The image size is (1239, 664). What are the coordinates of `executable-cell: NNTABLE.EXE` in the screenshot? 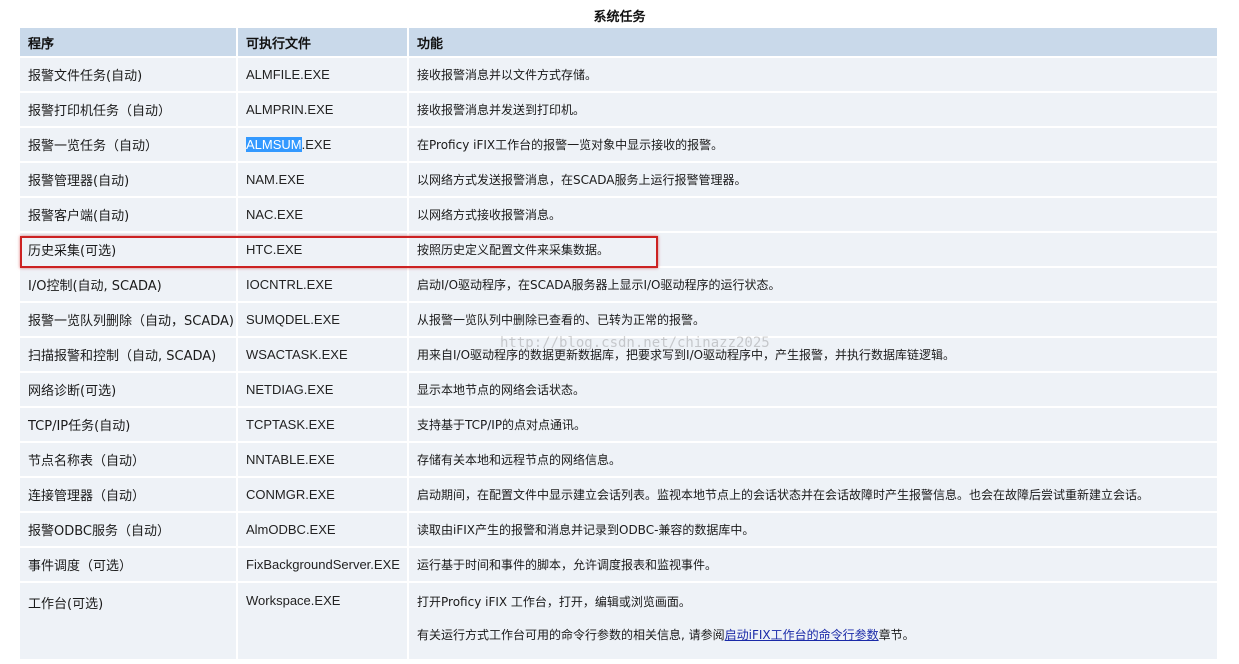 It's located at (322, 459).